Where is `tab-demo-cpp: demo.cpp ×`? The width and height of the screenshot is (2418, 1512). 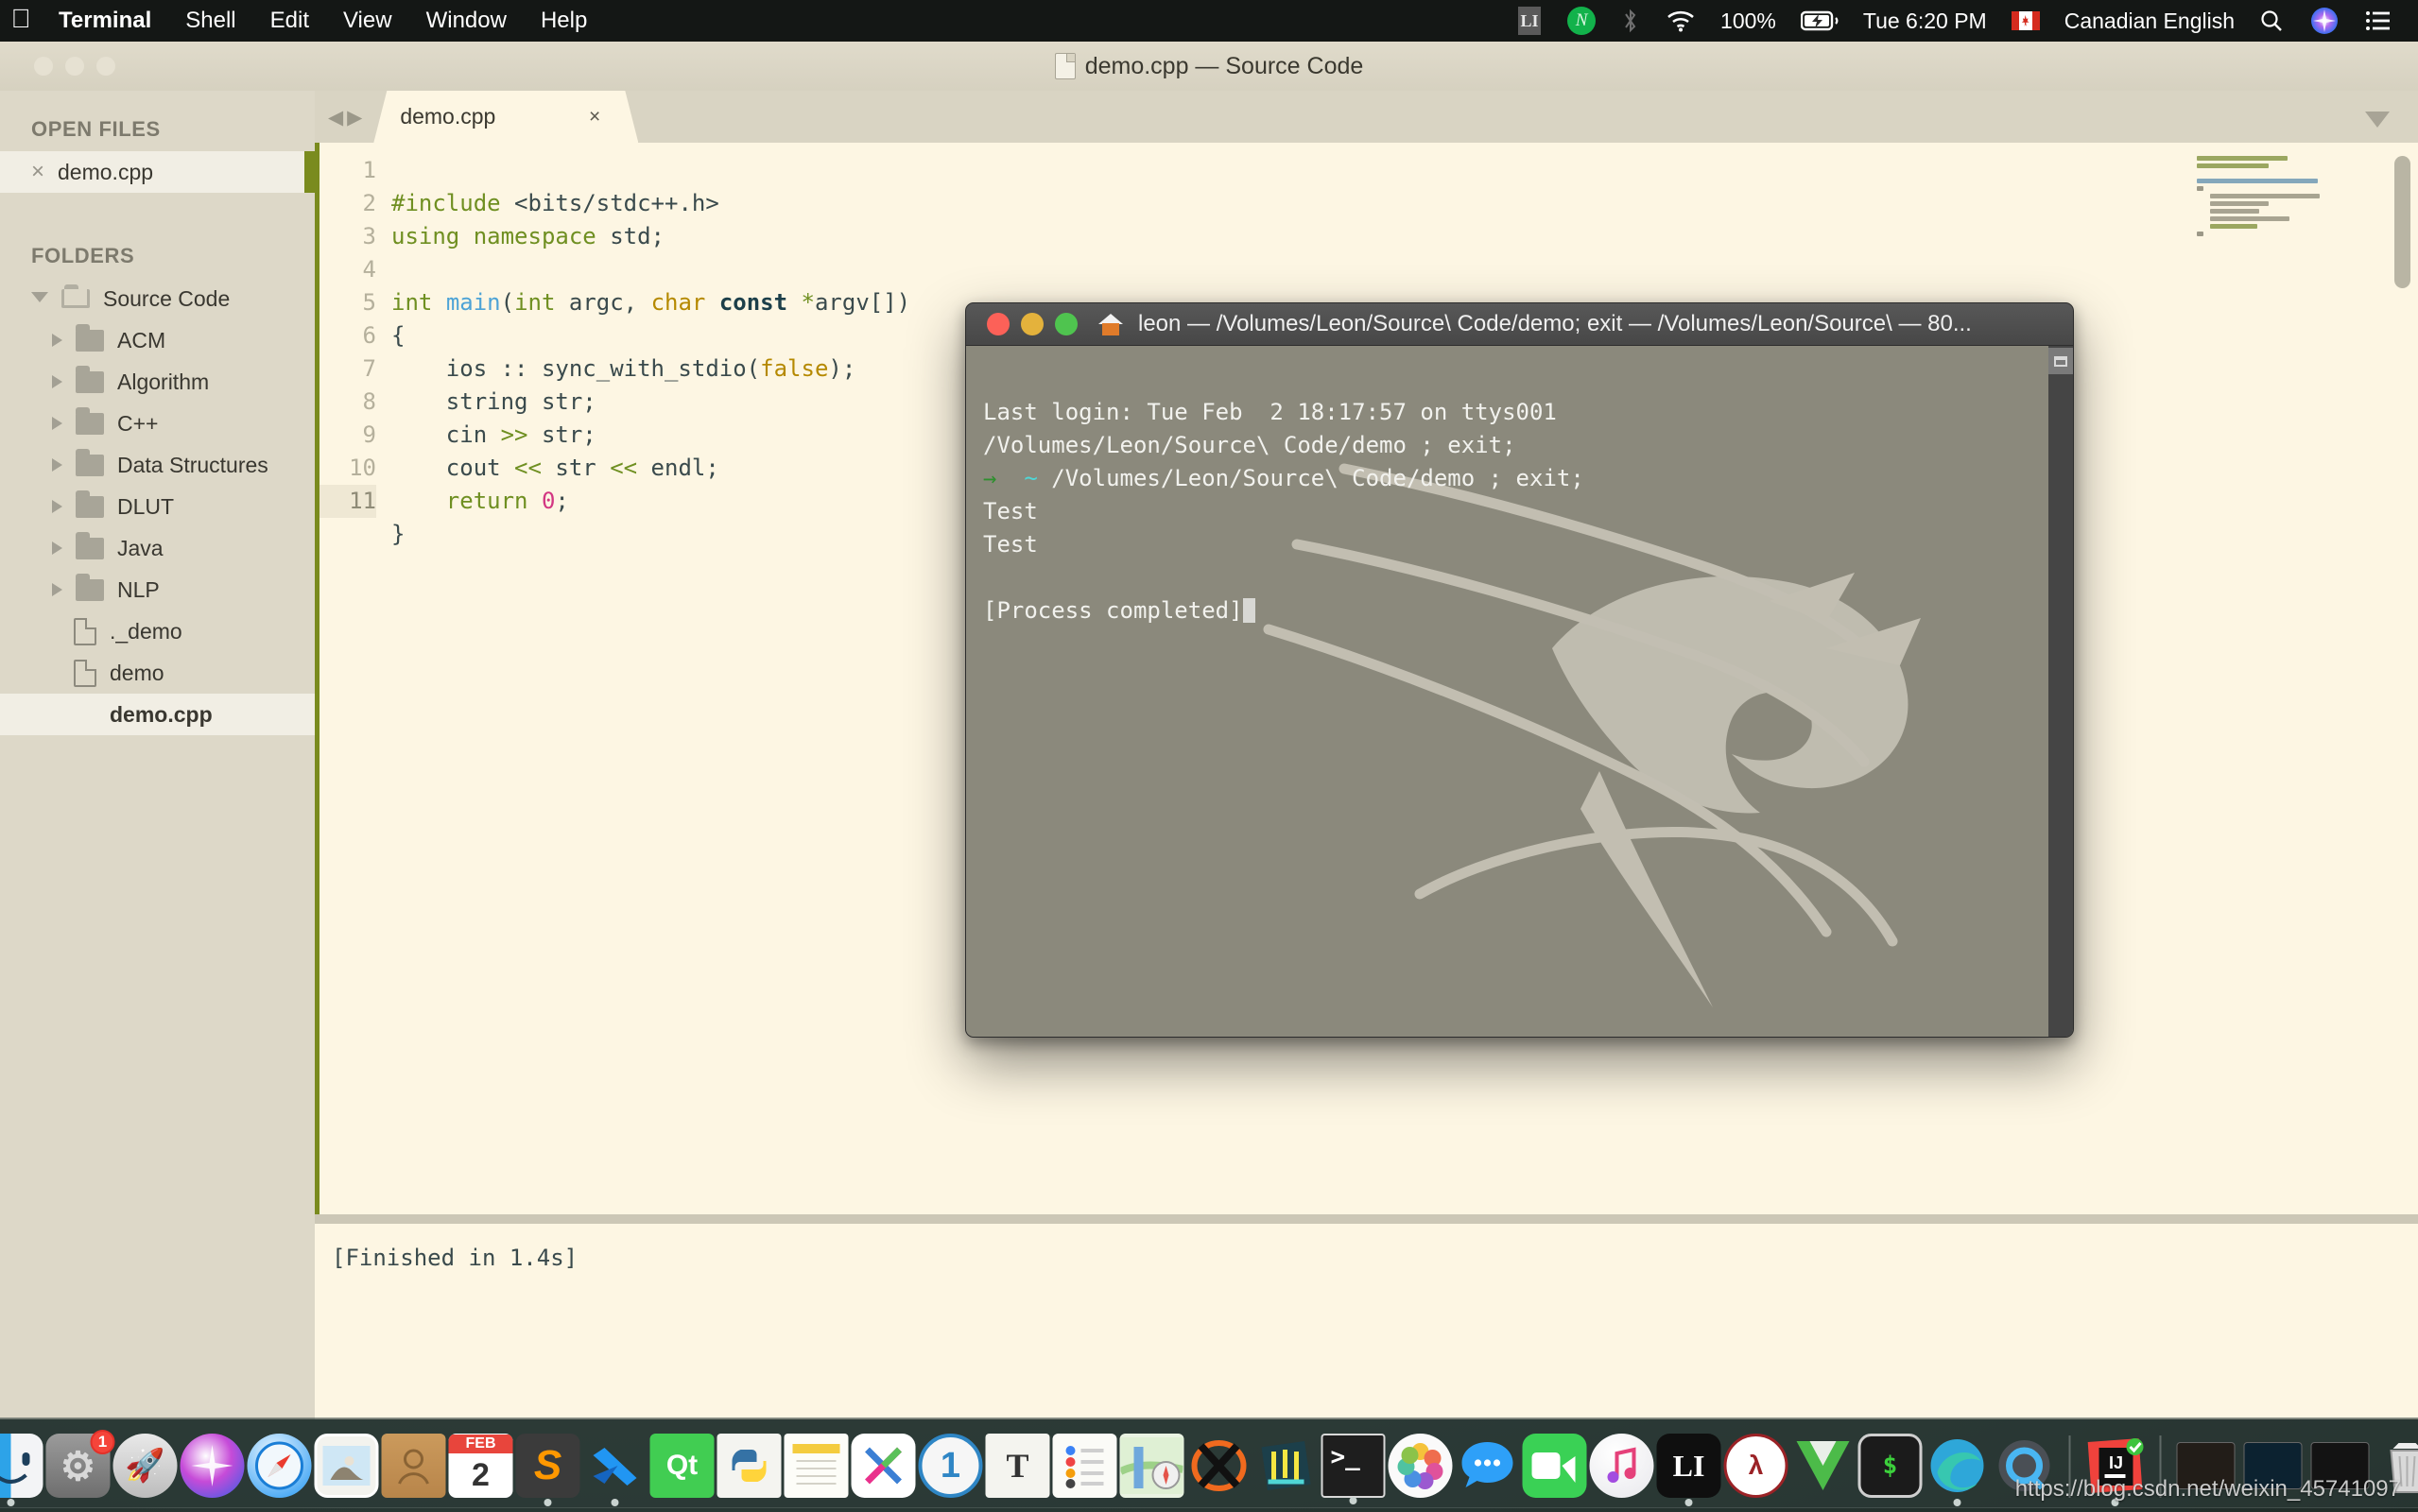 tab-demo-cpp: demo.cpp × is located at coordinates (506, 117).